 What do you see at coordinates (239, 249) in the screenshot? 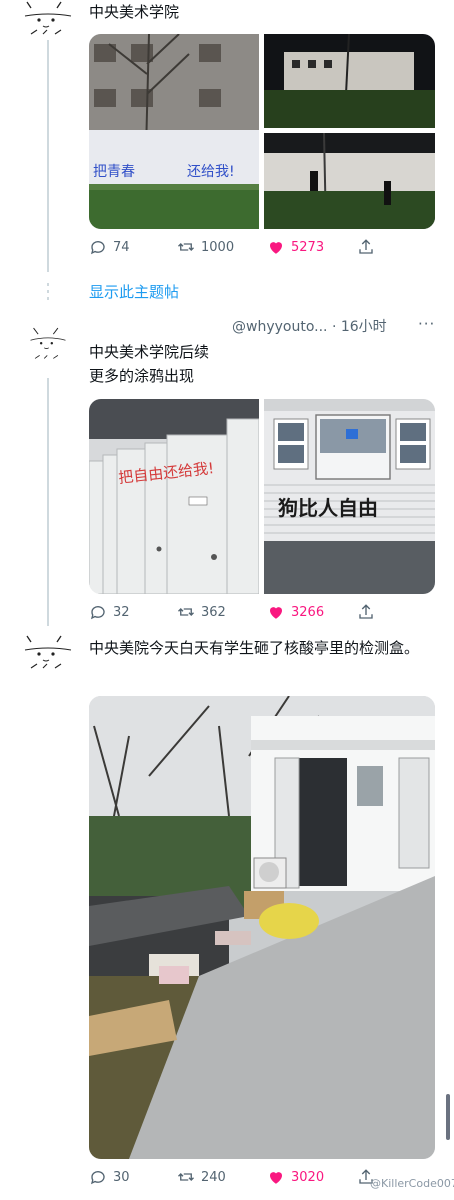
I see `tweet-actions: 74 1000 5273` at bounding box center [239, 249].